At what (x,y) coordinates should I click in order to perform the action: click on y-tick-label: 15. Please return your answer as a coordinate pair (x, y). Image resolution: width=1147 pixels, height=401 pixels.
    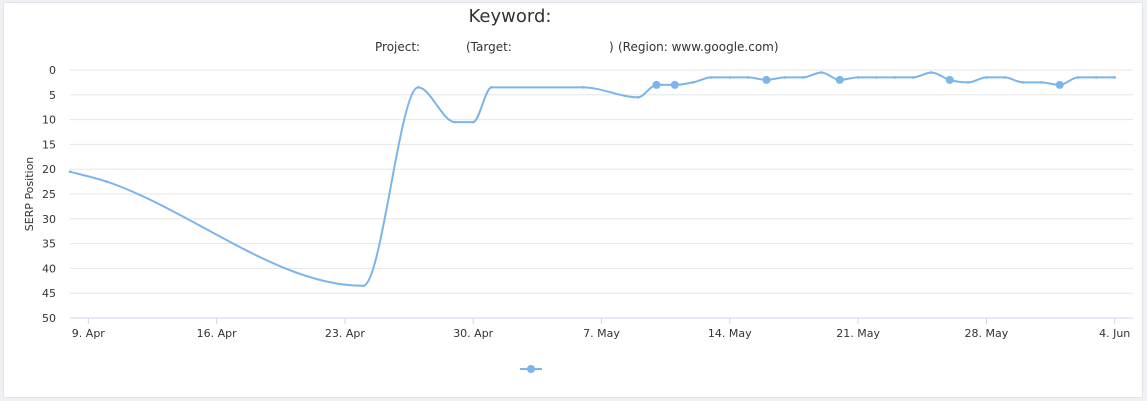
    Looking at the image, I should click on (49, 144).